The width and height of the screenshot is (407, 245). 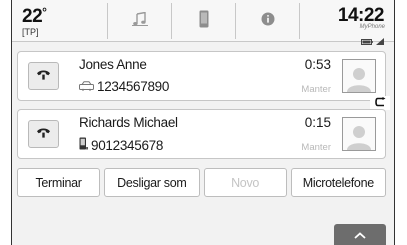 I want to click on tab-phone, so click(x=203, y=21).